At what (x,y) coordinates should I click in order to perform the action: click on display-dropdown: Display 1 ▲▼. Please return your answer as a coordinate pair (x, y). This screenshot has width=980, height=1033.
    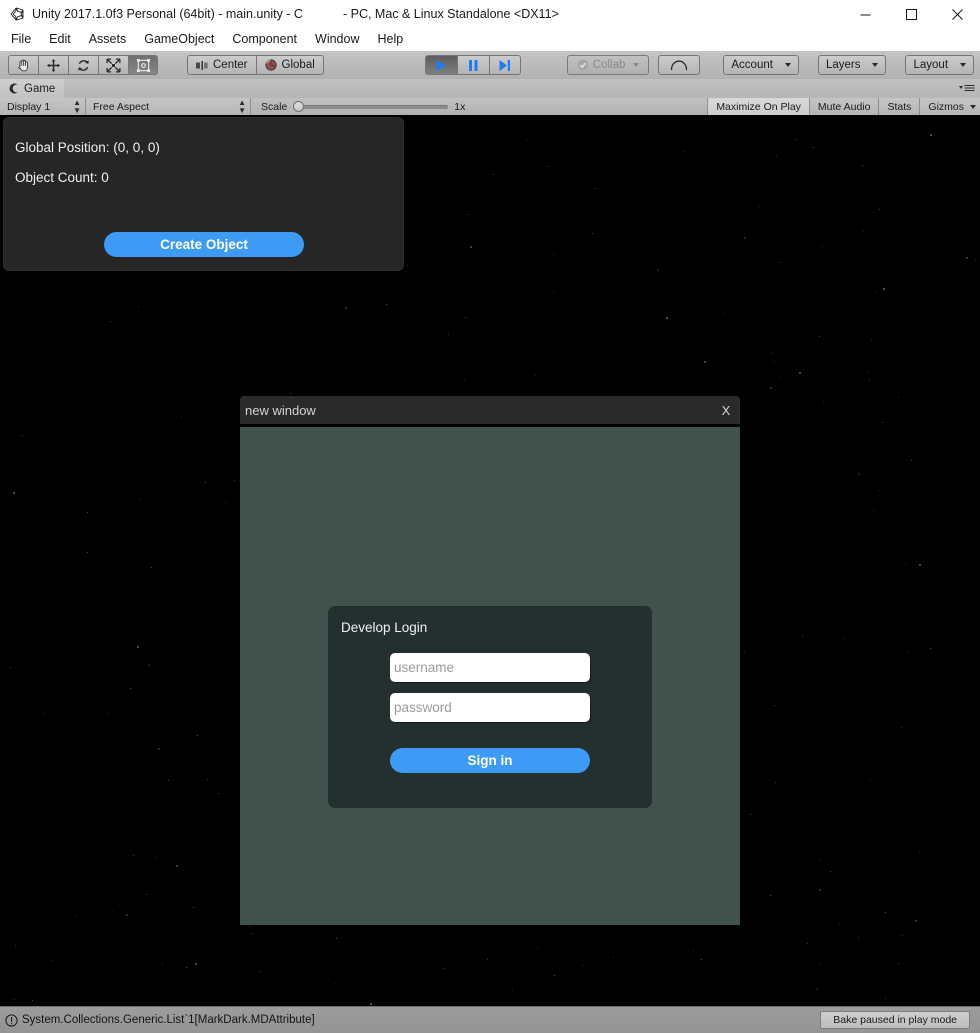
    Looking at the image, I should click on (43, 106).